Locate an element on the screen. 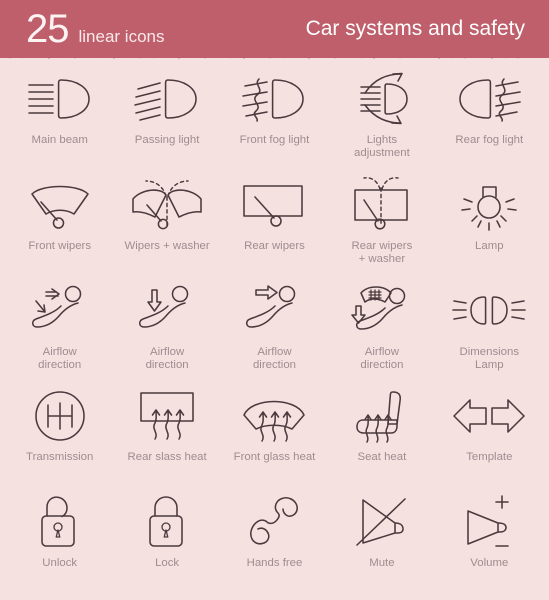  icon-cell-lock: Lock is located at coordinates (166, 541).